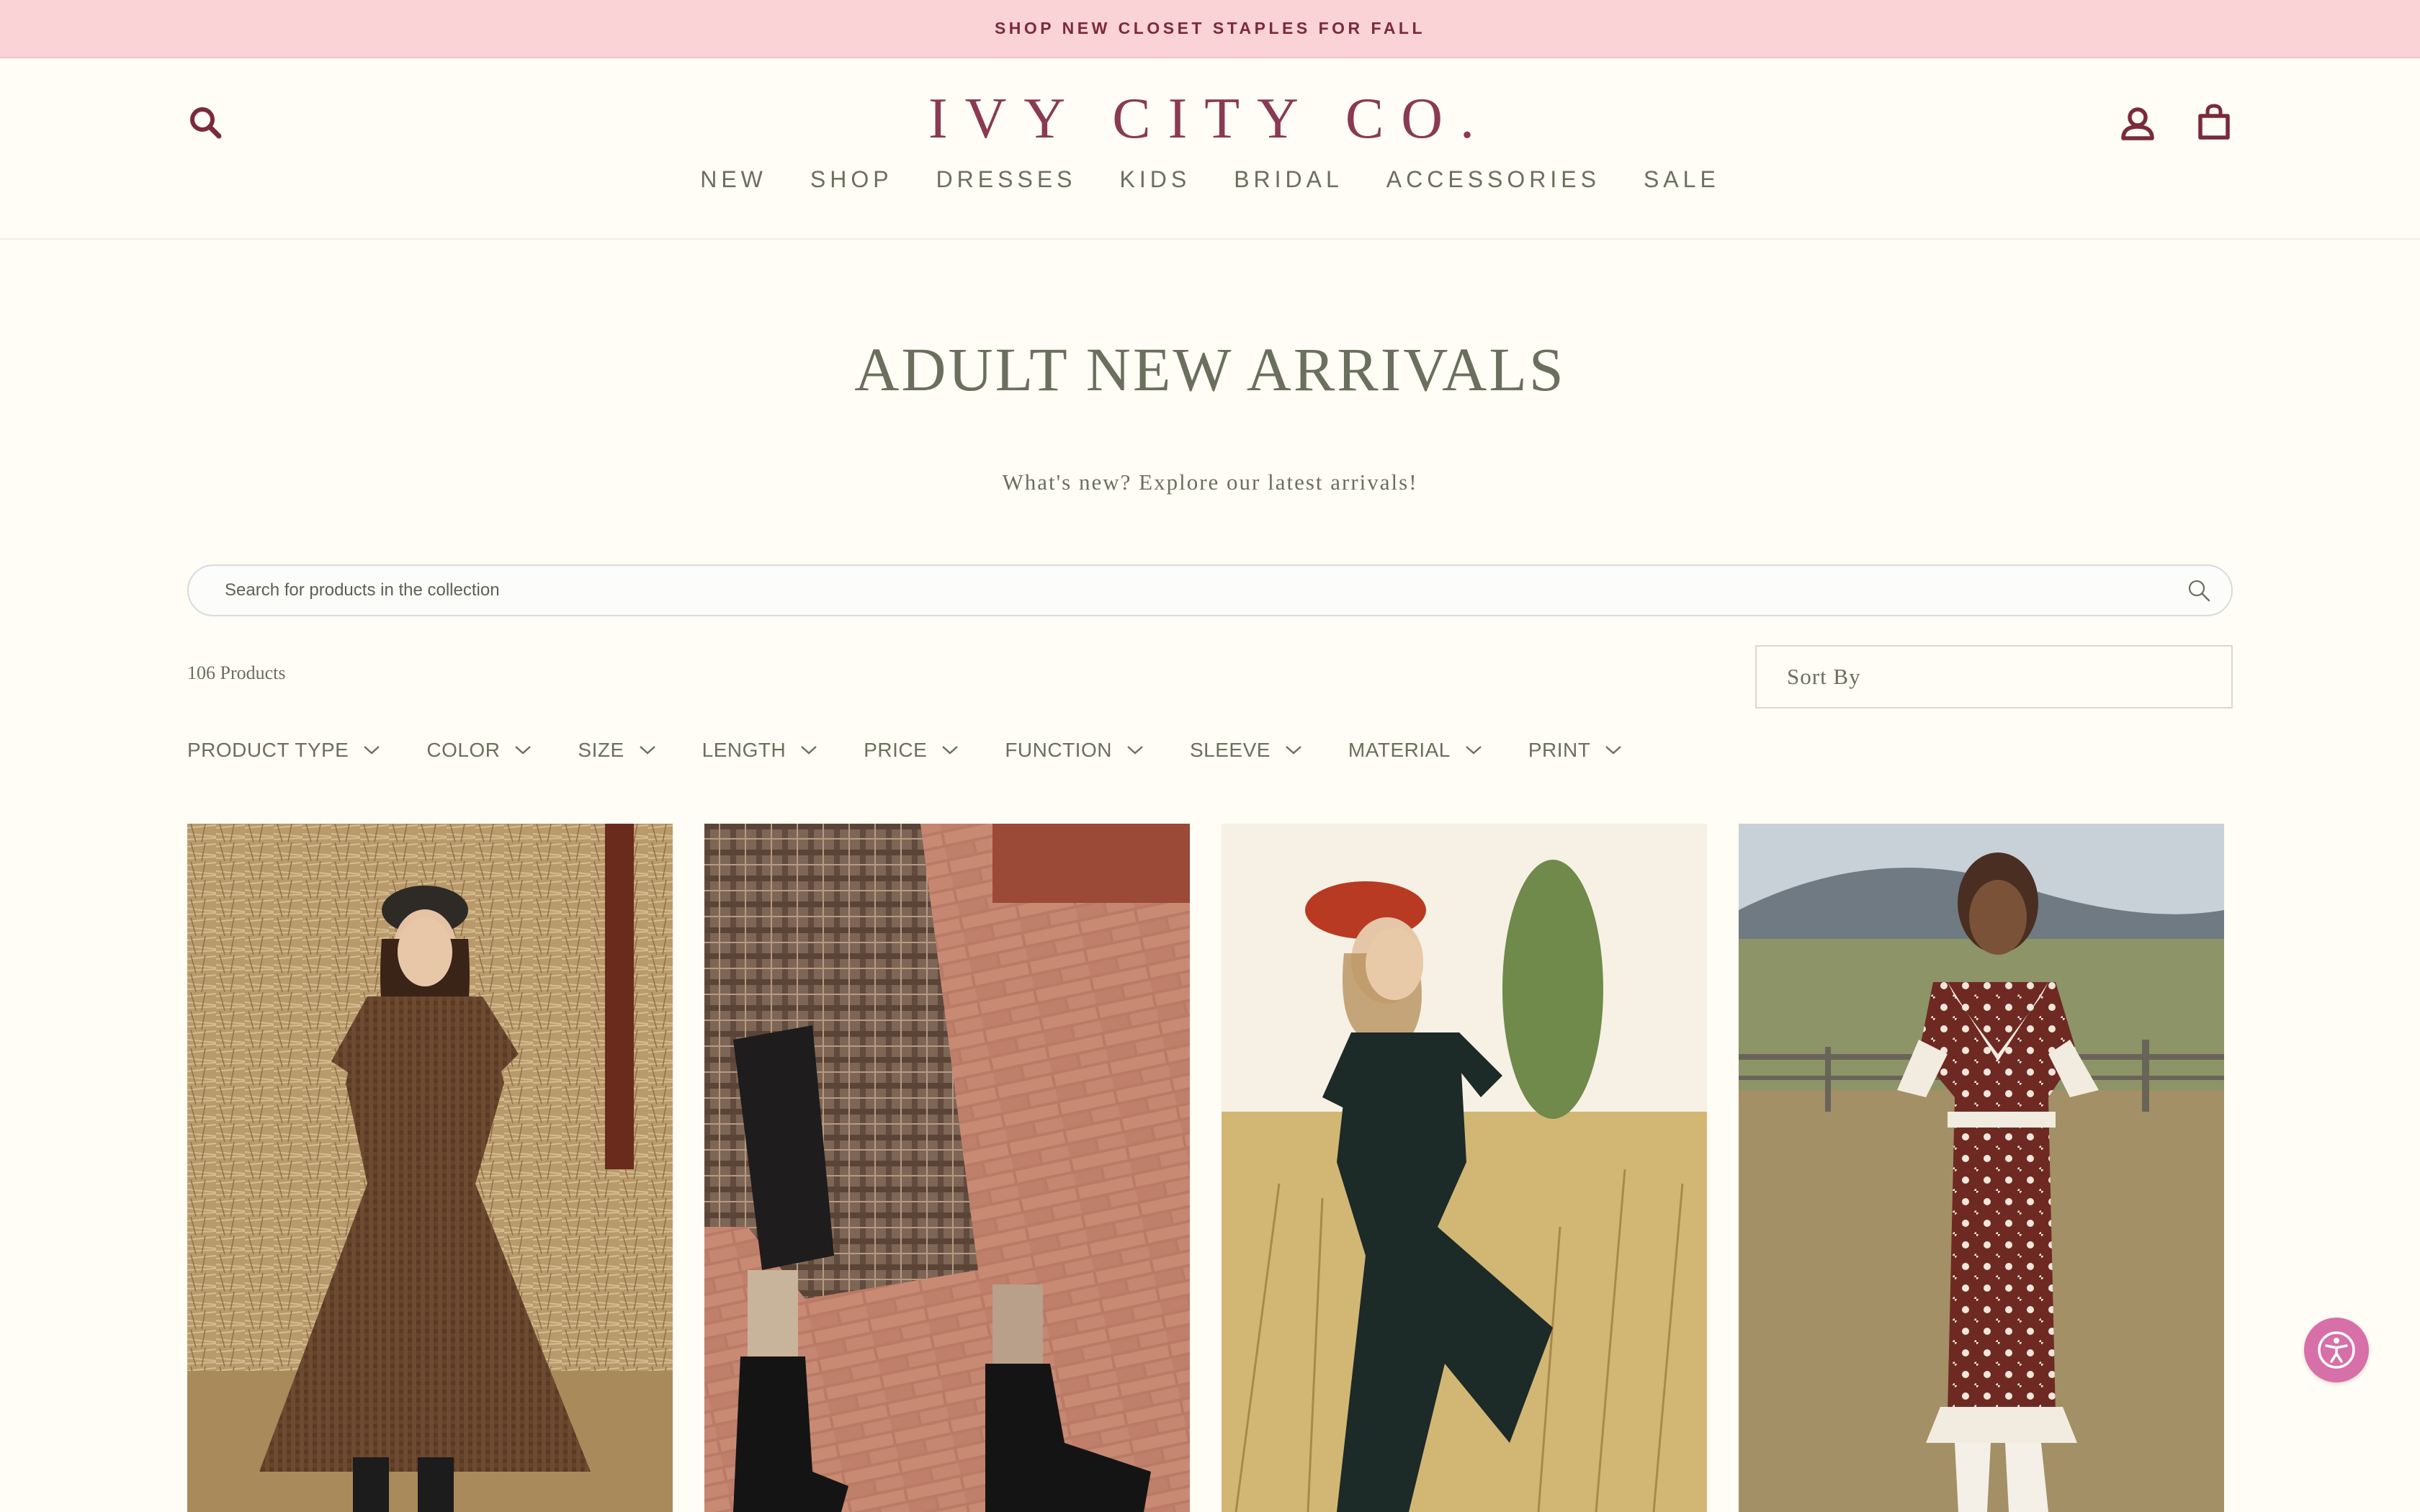  I want to click on search-icon, so click(2198, 590).